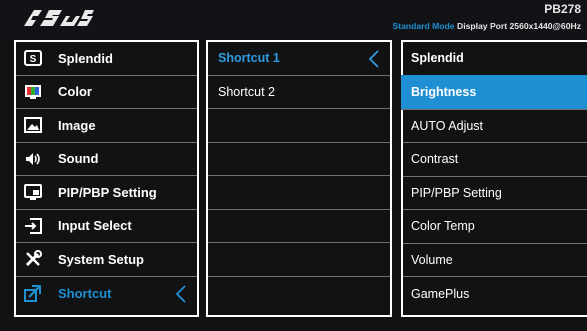 The image size is (587, 331). I want to click on option-label: Splendid, so click(437, 58).